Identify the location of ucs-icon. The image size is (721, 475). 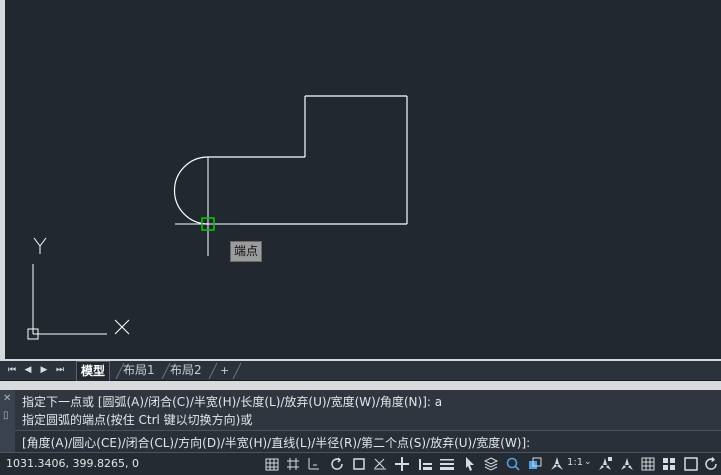
(78, 288).